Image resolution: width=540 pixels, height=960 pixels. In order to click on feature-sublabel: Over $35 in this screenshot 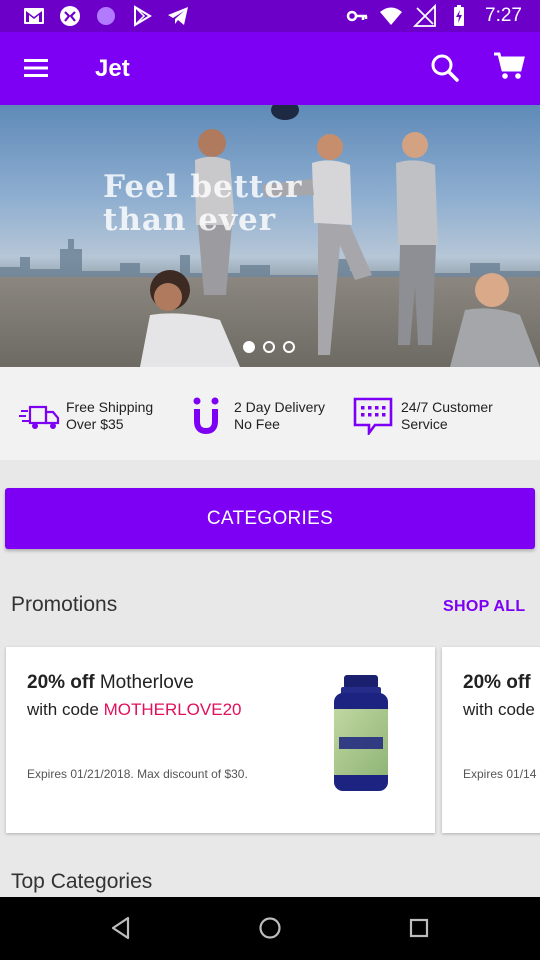, I will do `click(95, 424)`.